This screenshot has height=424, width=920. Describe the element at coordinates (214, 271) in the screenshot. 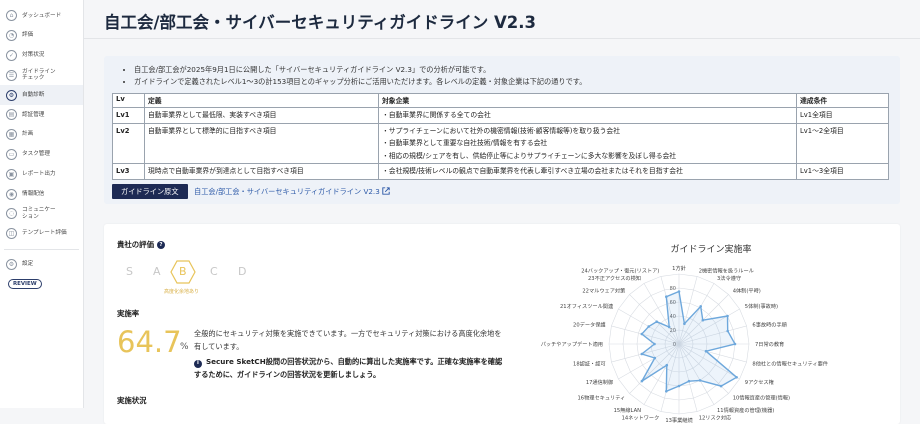

I see `grade-c: C` at that location.